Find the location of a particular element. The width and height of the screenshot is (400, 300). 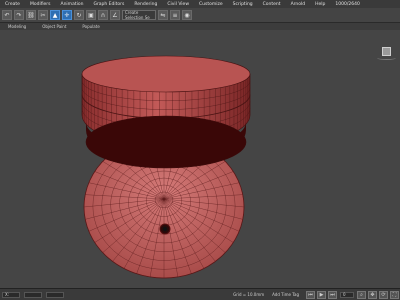

tab-modeling: Modeling is located at coordinates (17, 26).